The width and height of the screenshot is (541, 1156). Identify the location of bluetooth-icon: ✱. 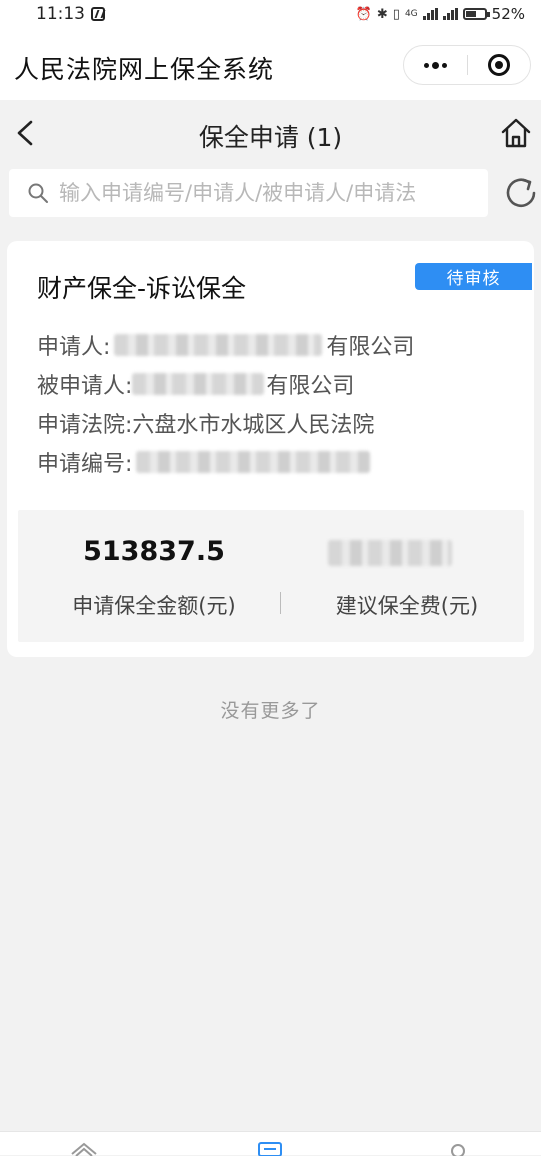
(382, 14).